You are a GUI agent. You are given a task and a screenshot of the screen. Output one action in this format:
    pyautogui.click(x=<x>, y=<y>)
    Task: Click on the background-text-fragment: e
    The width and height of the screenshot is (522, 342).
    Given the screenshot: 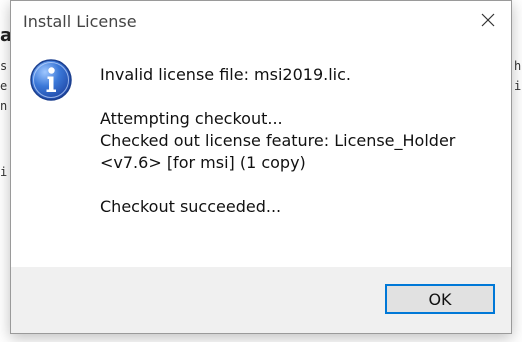 What is the action you would take?
    pyautogui.click(x=4, y=86)
    